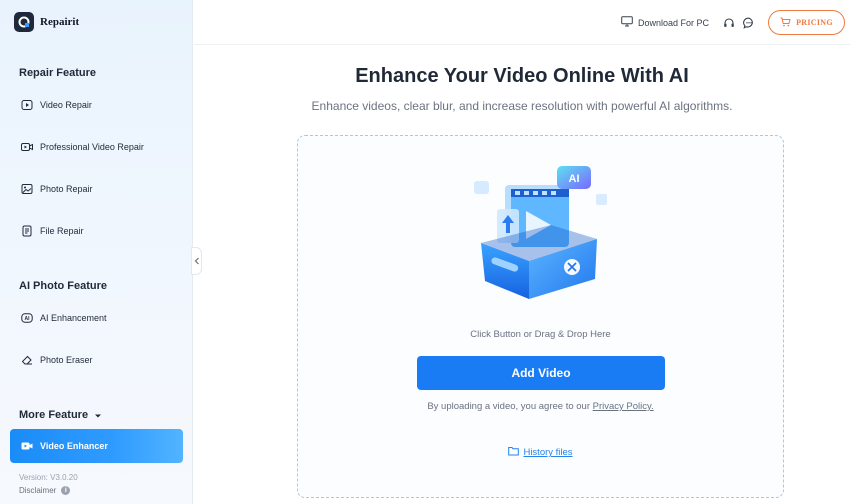 The image size is (850, 504). I want to click on ai-section-title: AI Photo Feature, so click(63, 286).